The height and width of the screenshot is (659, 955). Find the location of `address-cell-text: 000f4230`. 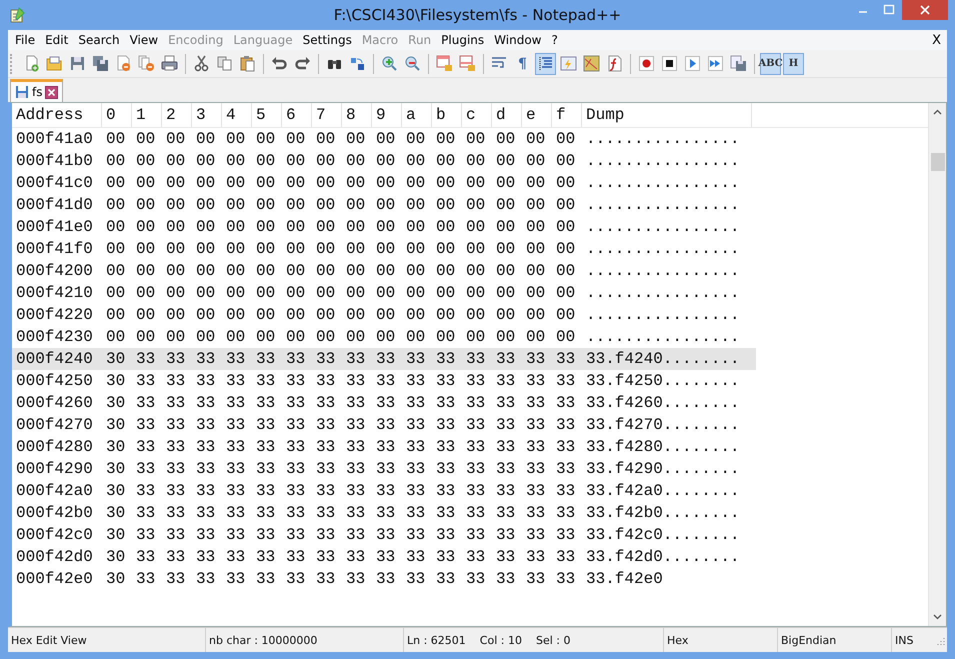

address-cell-text: 000f4230 is located at coordinates (54, 337).